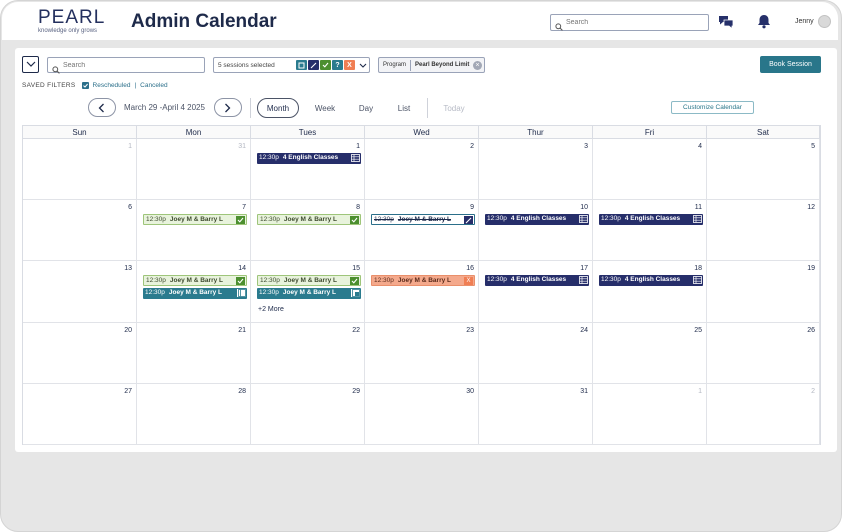 Image resolution: width=842 pixels, height=532 pixels. I want to click on filter-search, so click(126, 65).